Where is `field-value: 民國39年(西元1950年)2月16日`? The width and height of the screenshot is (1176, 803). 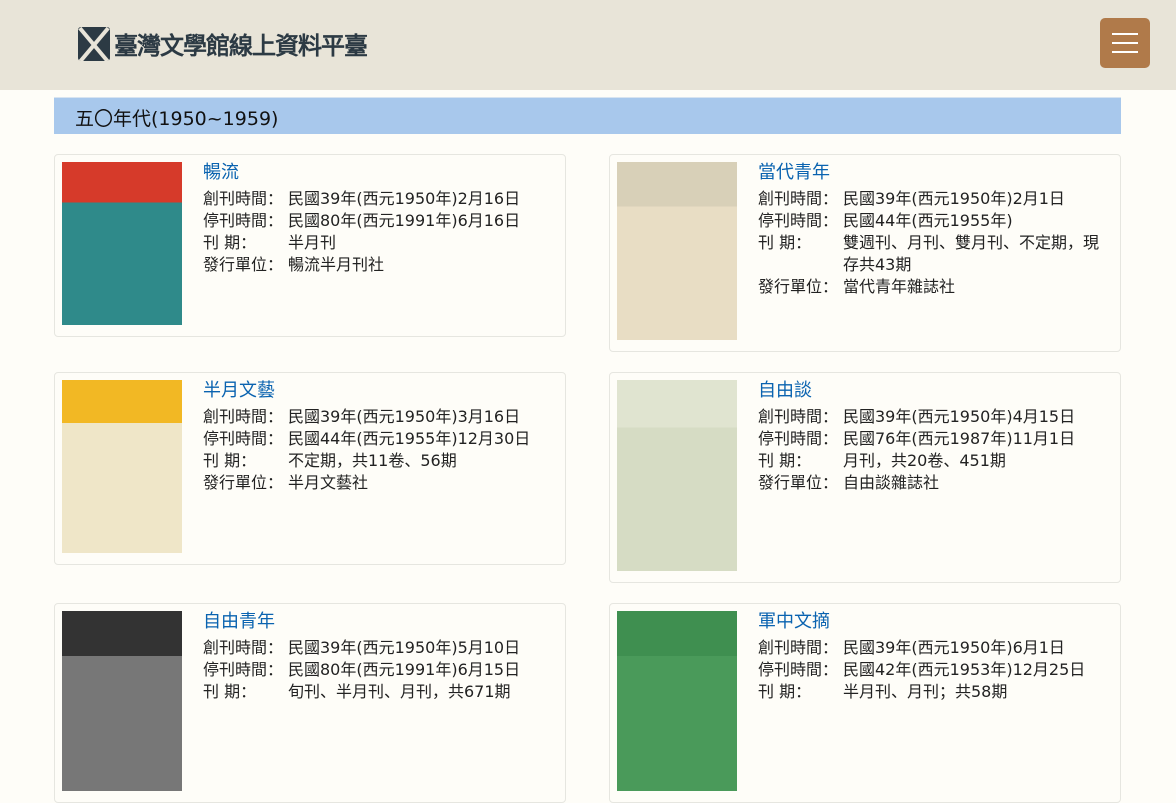 field-value: 民國39年(西元1950年)2月16日 is located at coordinates (404, 198).